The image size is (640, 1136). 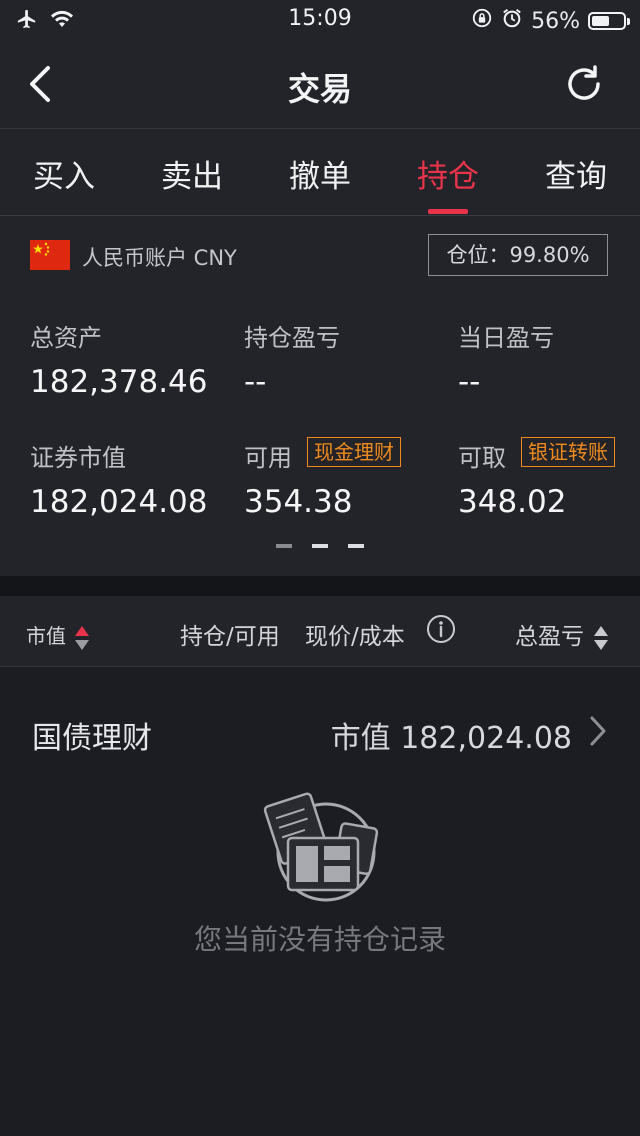 What do you see at coordinates (451, 738) in the screenshot?
I see `treasury-bond-market-value: 市值 182,024.08` at bounding box center [451, 738].